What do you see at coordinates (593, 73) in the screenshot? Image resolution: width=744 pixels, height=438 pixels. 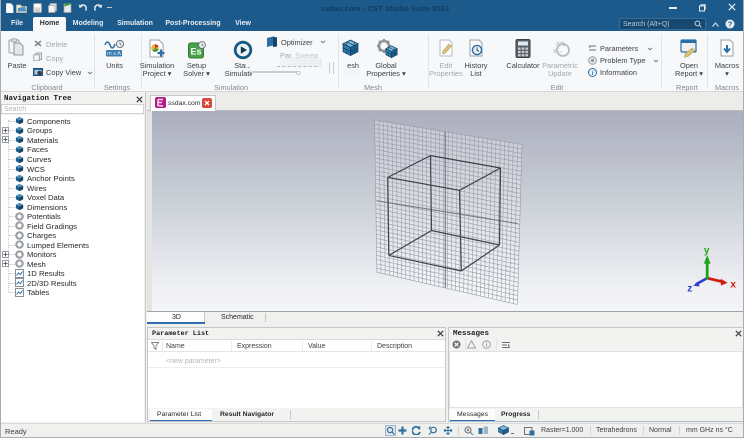 I see `svg-text: i` at bounding box center [593, 73].